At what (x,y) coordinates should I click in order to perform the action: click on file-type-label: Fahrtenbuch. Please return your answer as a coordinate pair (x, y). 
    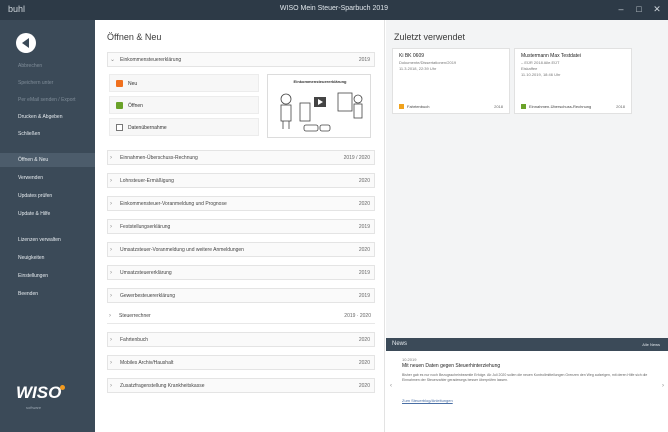
    Looking at the image, I should click on (418, 106).